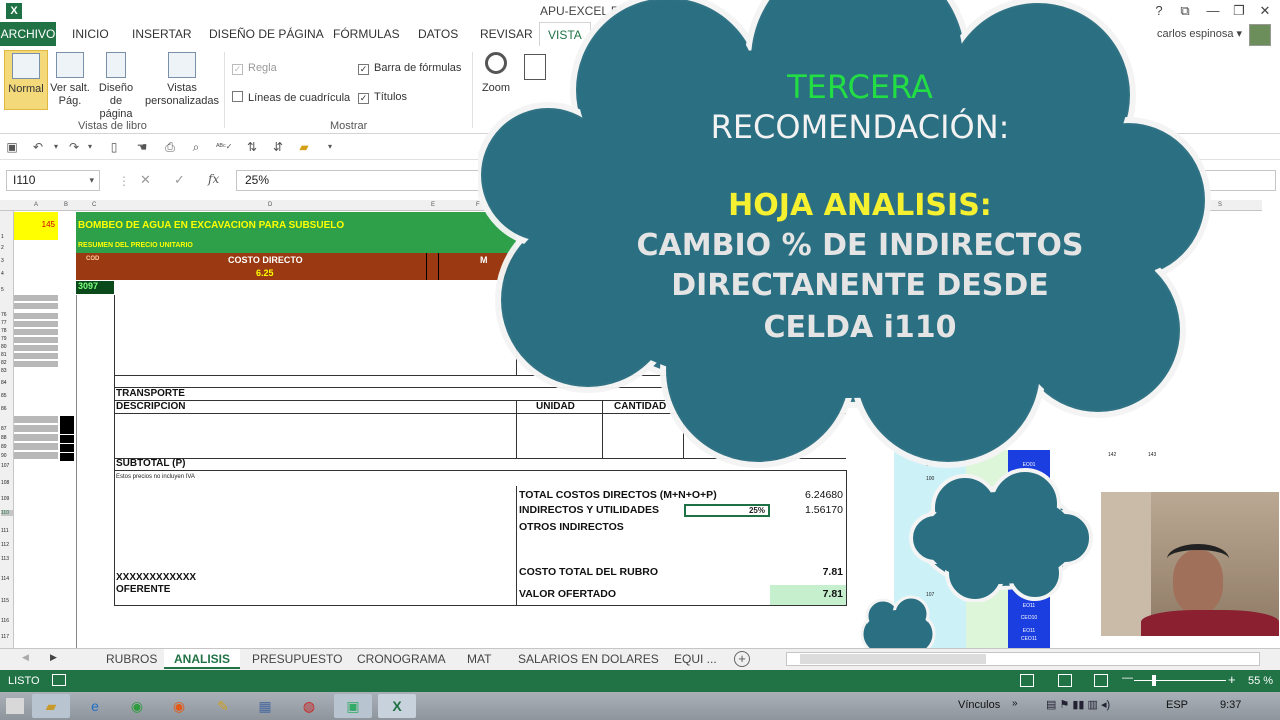 This screenshot has width=1280, height=720. Describe the element at coordinates (7, 447) in the screenshot. I see `row-number: 89` at that location.